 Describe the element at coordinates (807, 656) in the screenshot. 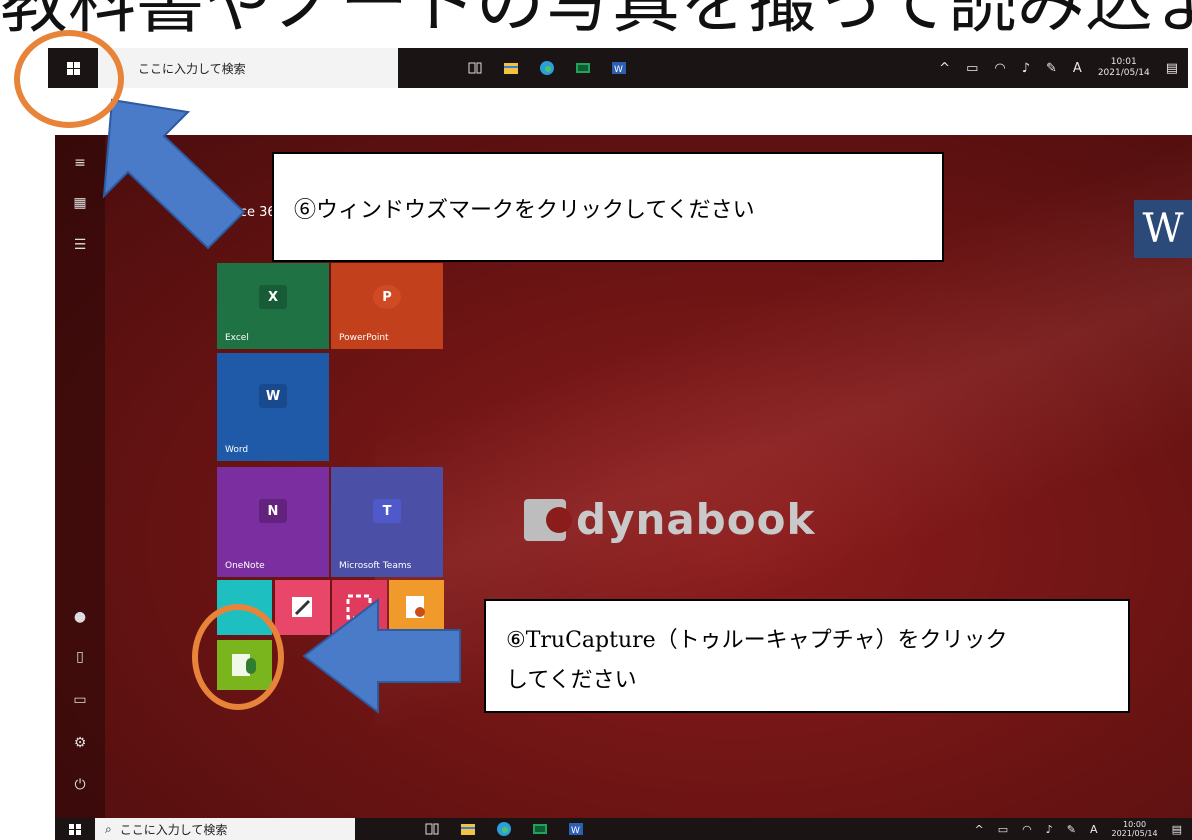

I see `callout-trucapture: ⑥TruCapture（トゥルーキャプチャ）をクリック してください` at that location.